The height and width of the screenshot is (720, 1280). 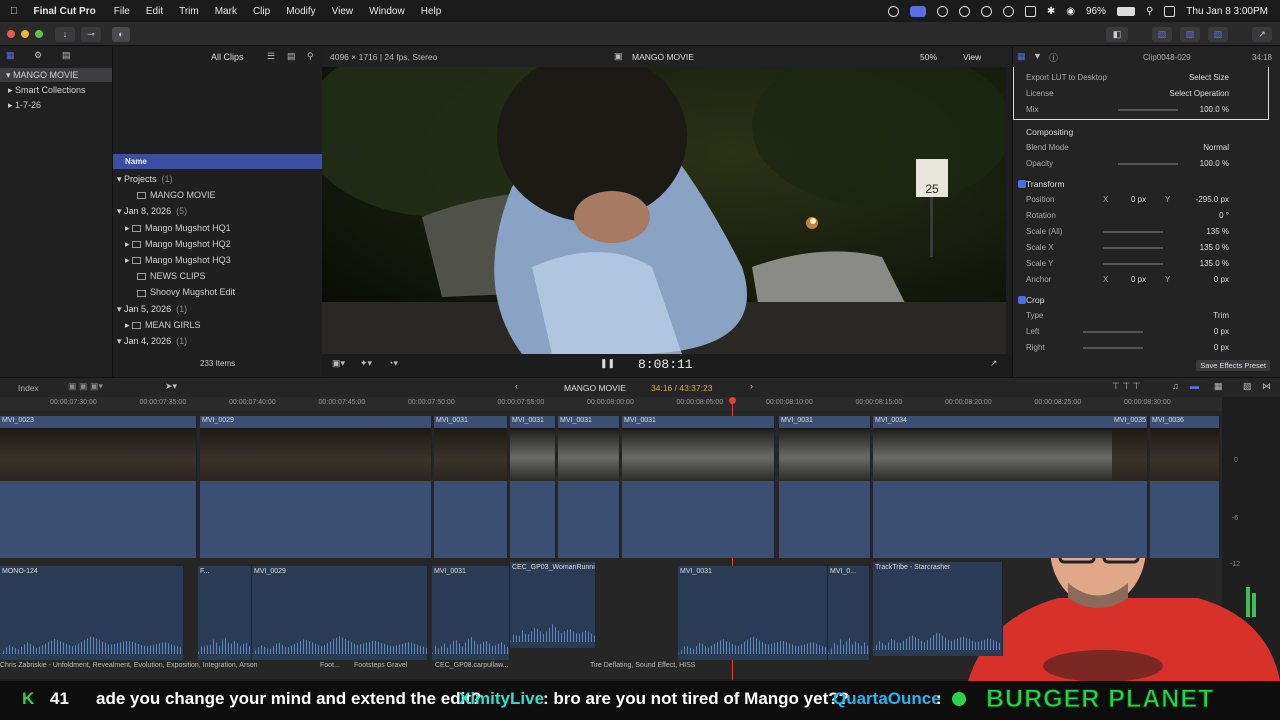 I want to click on info-icon: ⓘ, so click(x=1053, y=57).